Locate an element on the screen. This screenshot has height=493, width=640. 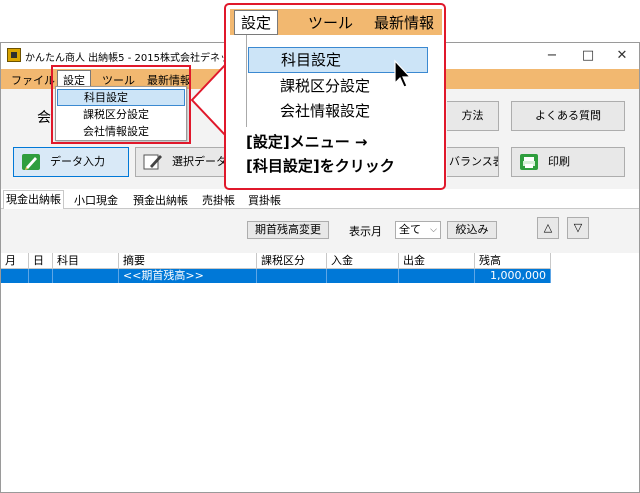
select-data-label: 選択データ is located at coordinates (198, 161).